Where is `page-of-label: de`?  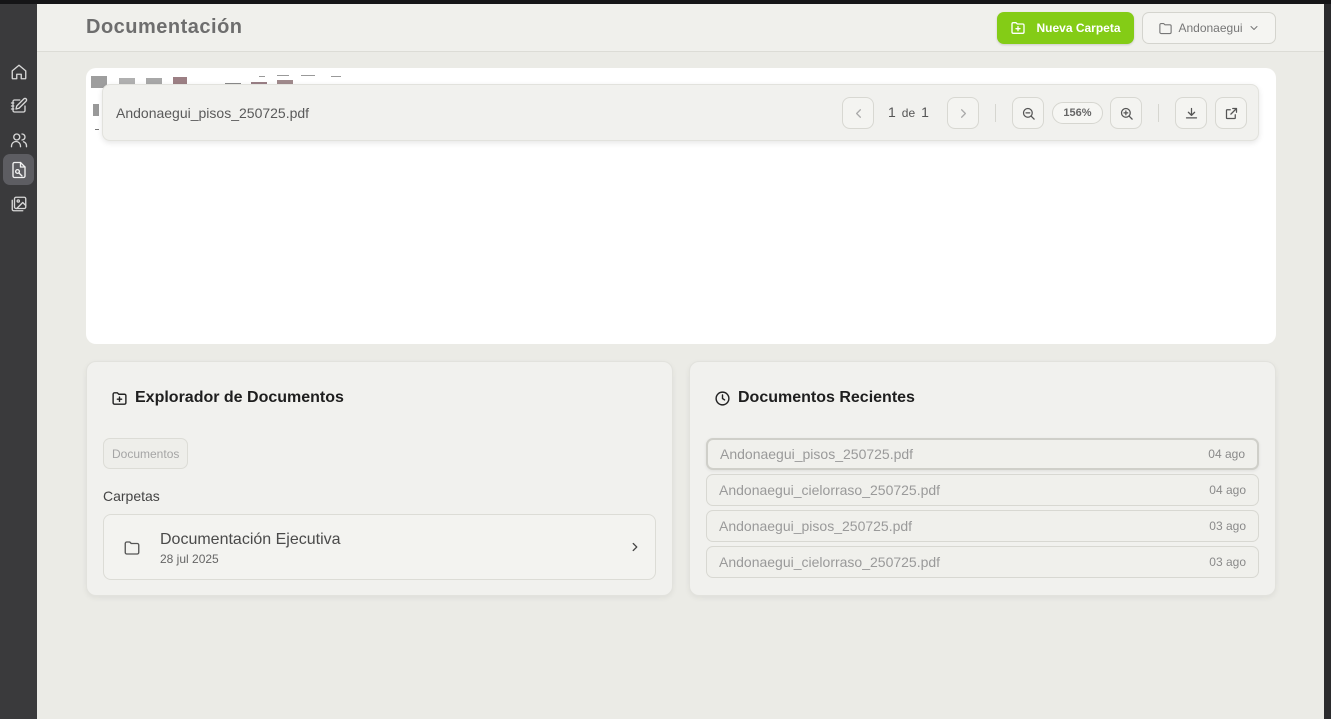 page-of-label: de is located at coordinates (908, 113).